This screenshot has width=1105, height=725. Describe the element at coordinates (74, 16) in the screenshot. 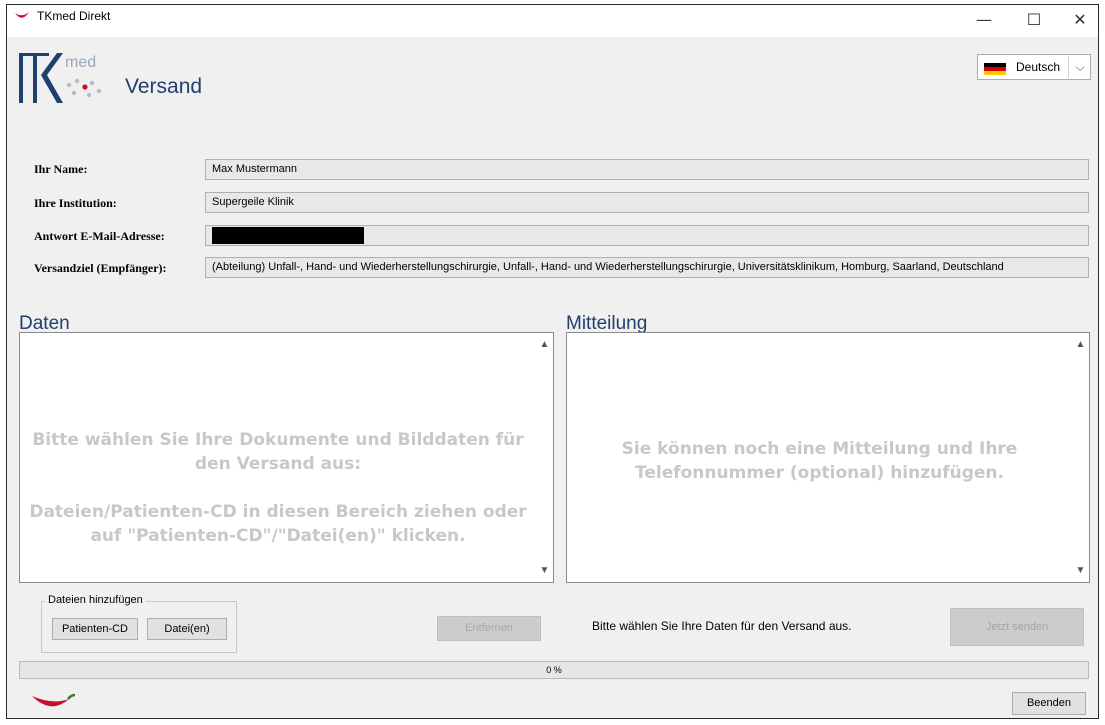

I see `window-title: TKmed Direkt` at that location.